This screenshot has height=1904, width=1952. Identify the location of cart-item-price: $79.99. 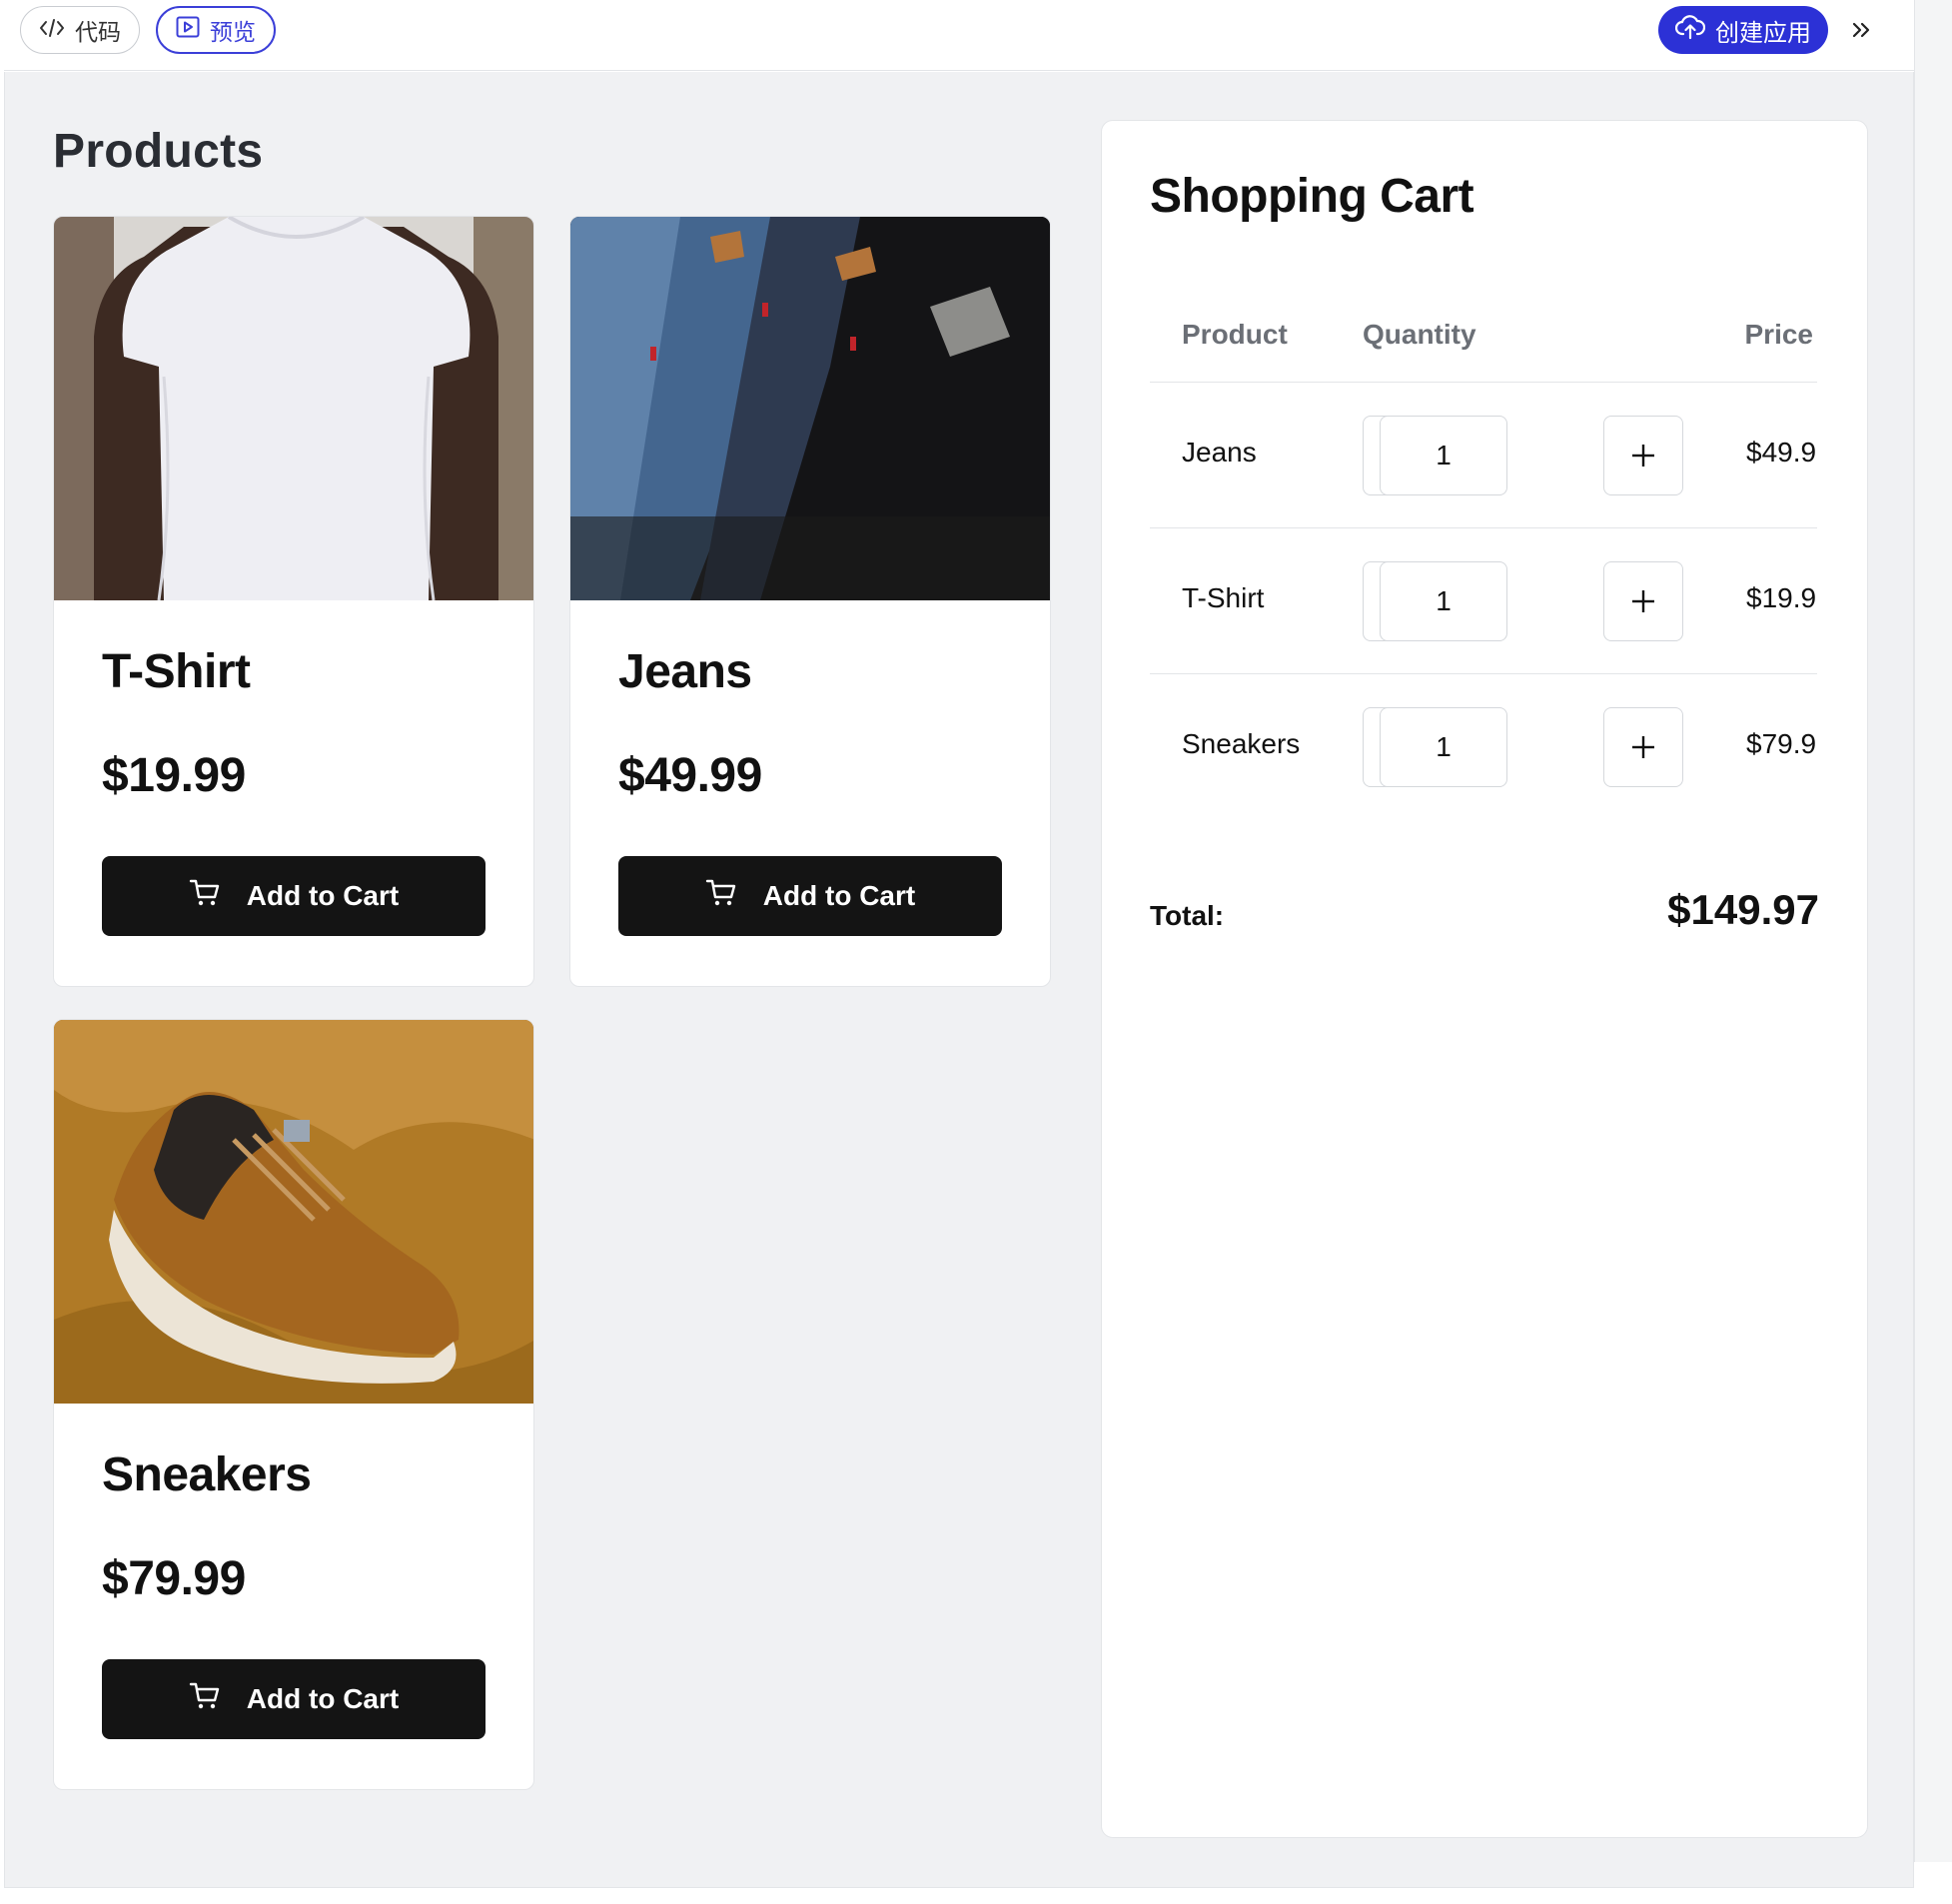
(1781, 743).